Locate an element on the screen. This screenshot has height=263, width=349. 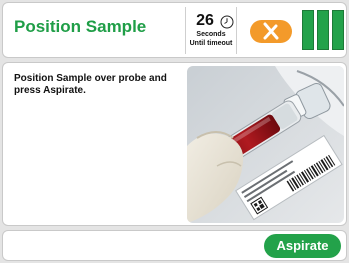
cancel-button is located at coordinates (271, 31).